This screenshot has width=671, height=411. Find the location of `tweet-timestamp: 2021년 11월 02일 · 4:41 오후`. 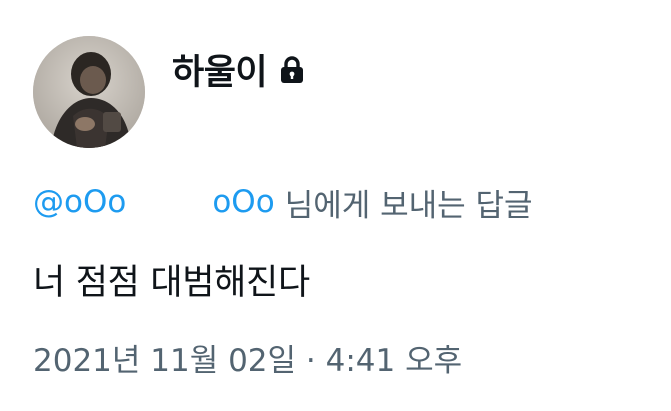

tweet-timestamp: 2021년 11월 02일 · 4:41 오후 is located at coordinates (247, 357).